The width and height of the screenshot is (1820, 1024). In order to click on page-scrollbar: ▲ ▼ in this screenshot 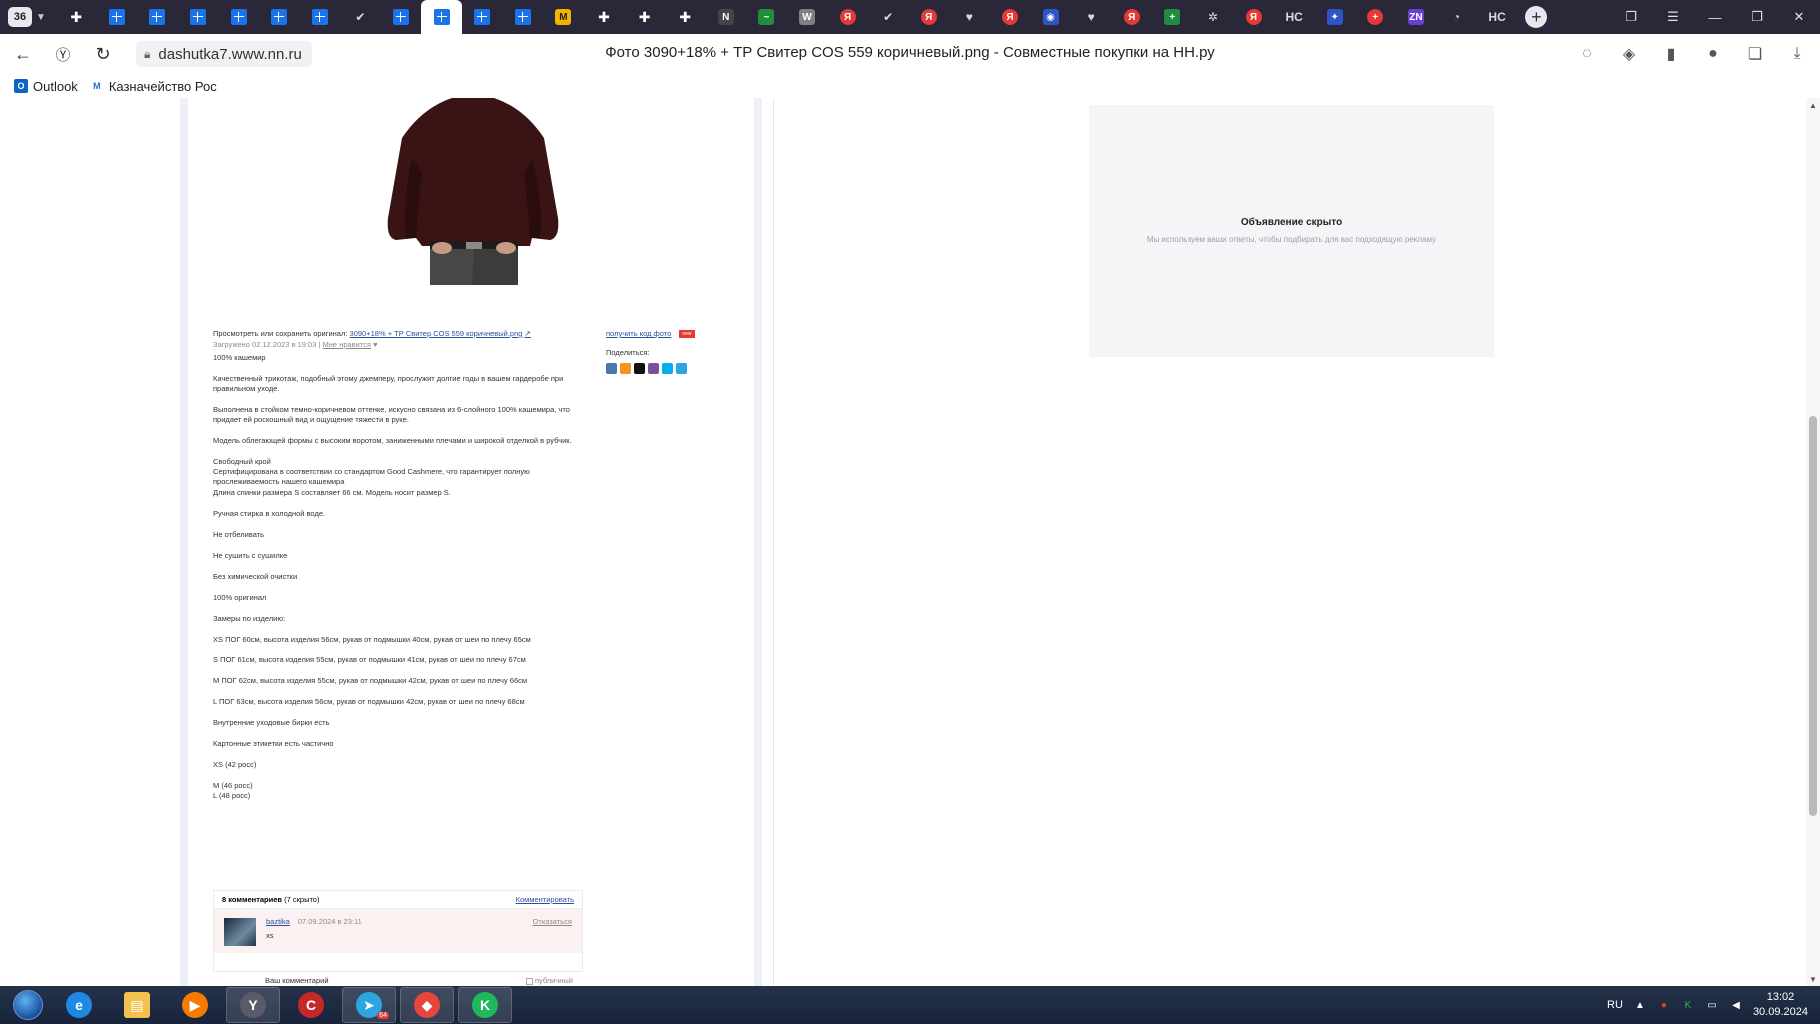, I will do `click(1813, 542)`.